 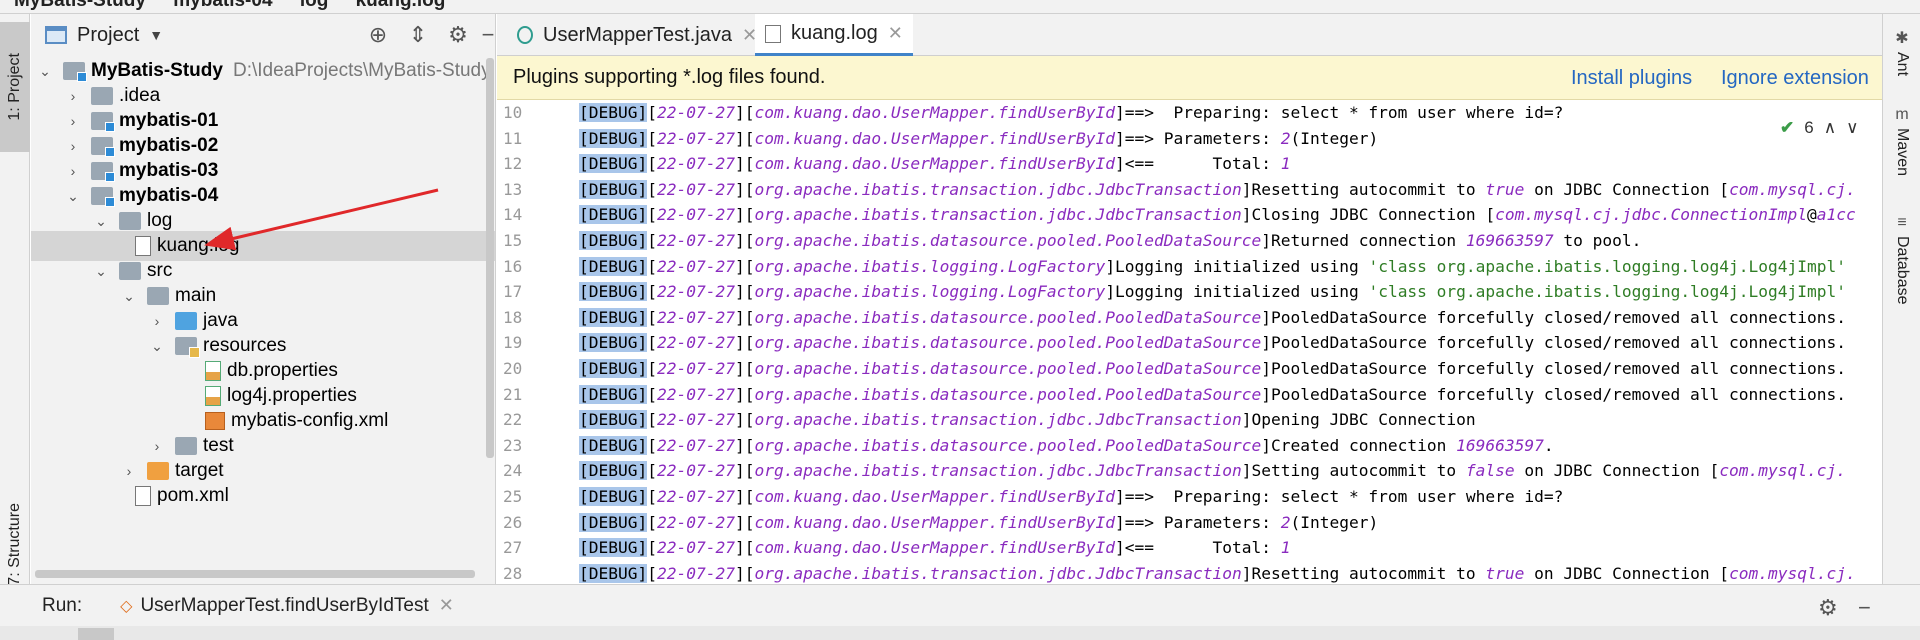 What do you see at coordinates (80, 5) in the screenshot?
I see `breadcrumb-project: MyBatis-Study` at bounding box center [80, 5].